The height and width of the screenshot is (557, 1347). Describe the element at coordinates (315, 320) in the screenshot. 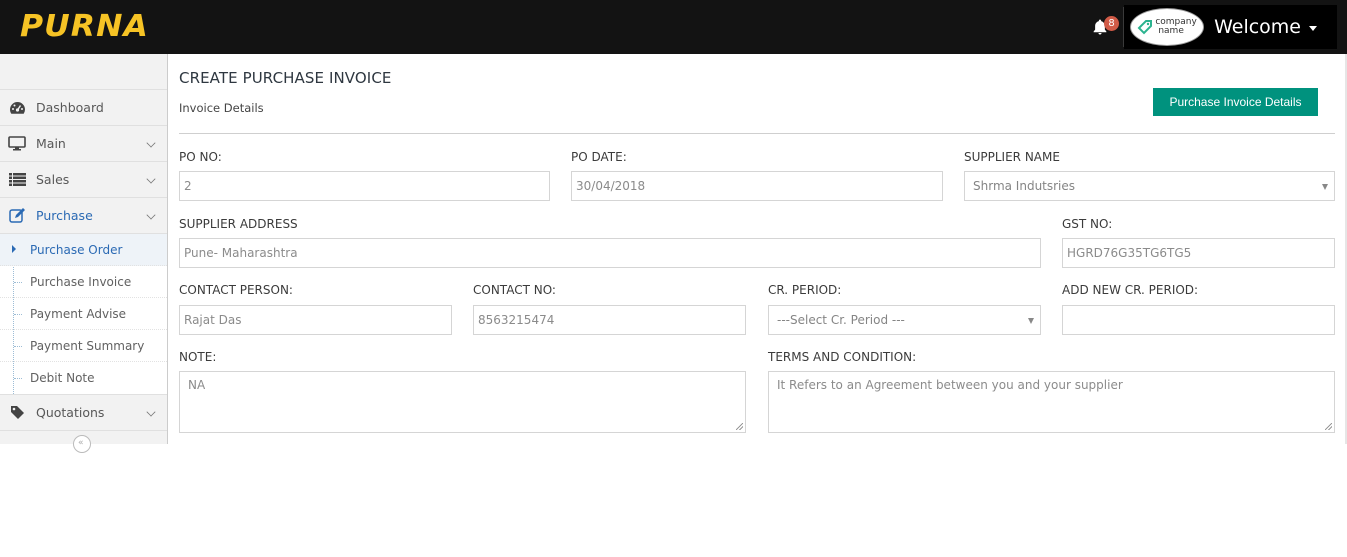

I see `contact-person-input: Rajat Das` at that location.